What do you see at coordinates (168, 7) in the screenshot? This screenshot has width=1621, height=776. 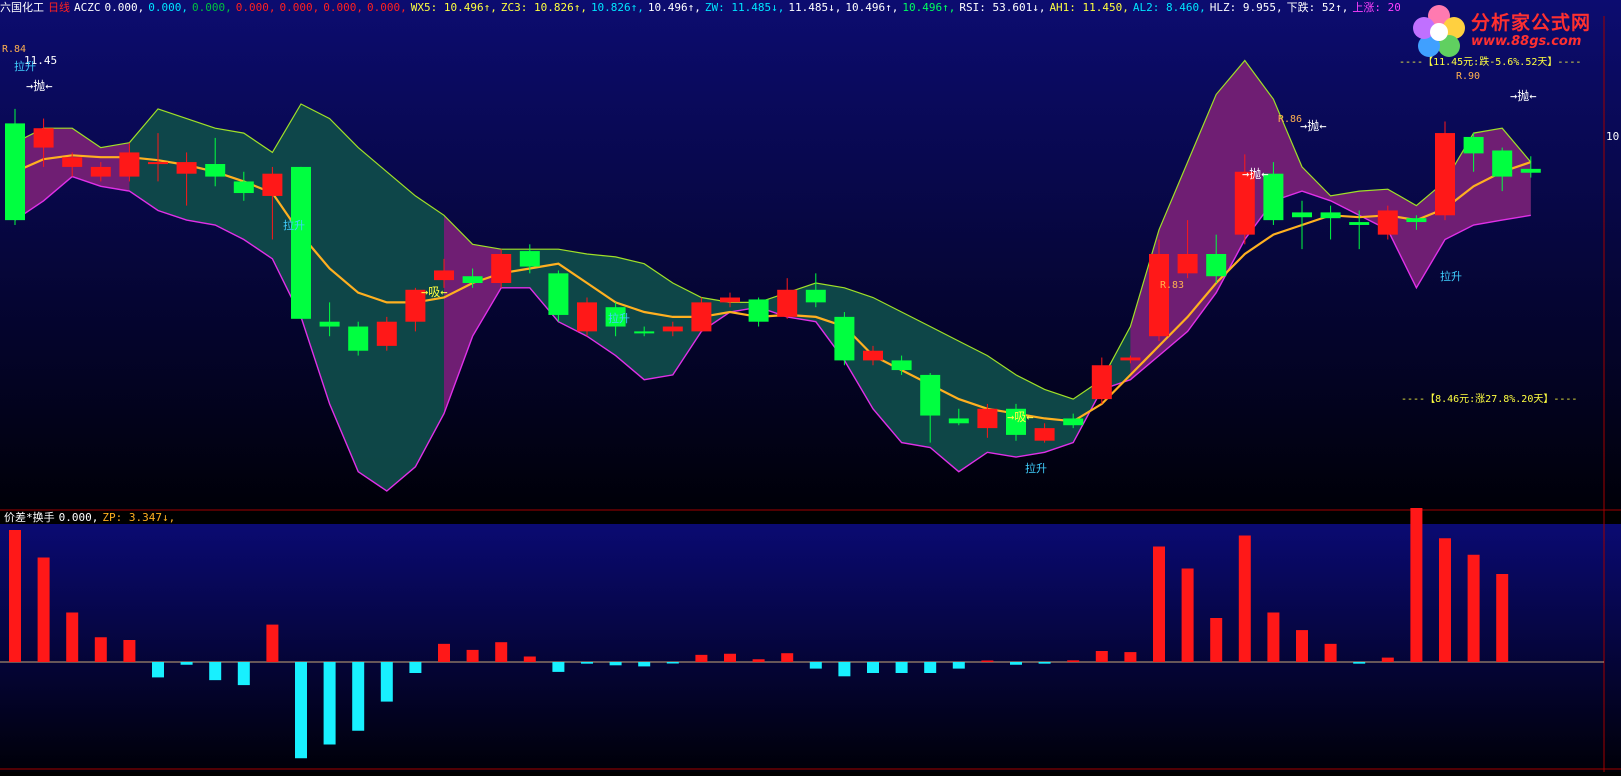 I see `header-value-2: 0.000,` at bounding box center [168, 7].